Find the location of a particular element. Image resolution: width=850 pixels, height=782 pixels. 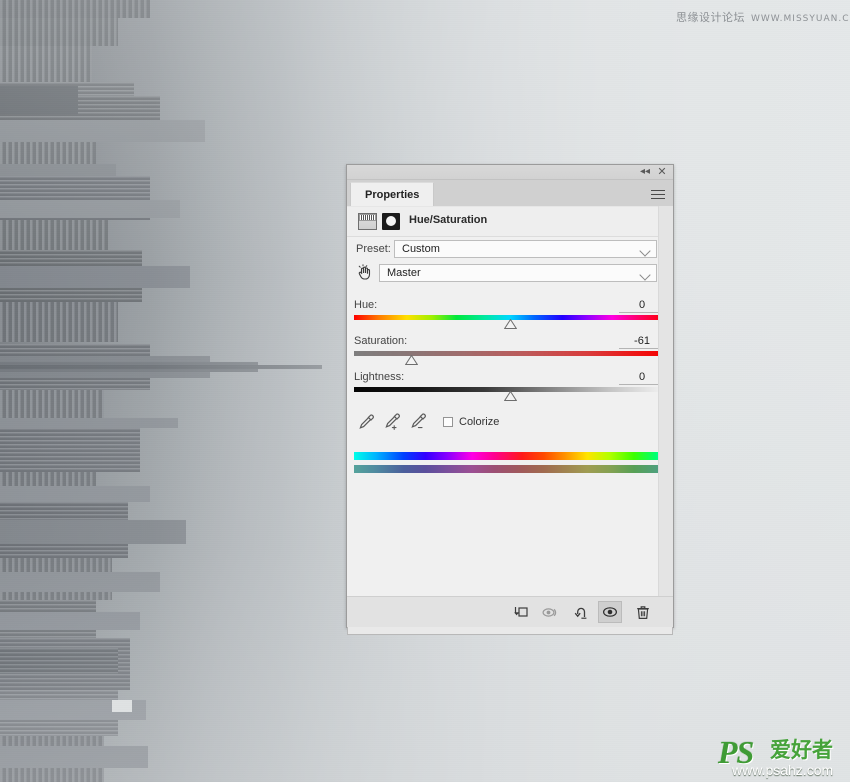

watermark-top: 思缘设计论坛 WWW.MISSYUAN.COM is located at coordinates (763, 17).